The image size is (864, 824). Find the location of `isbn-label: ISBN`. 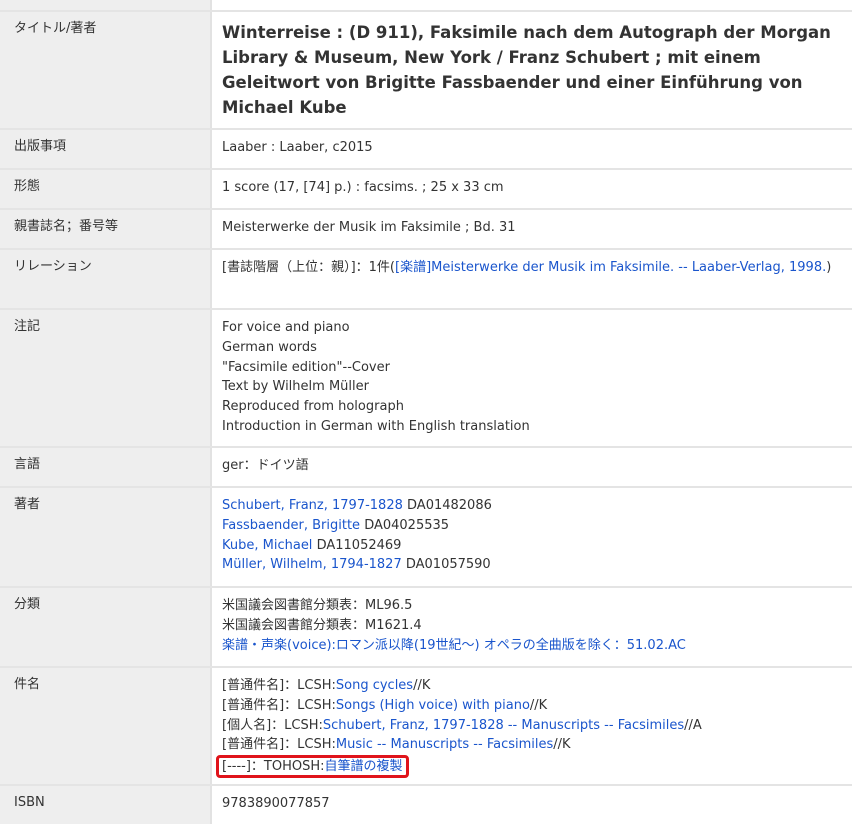

isbn-label: ISBN is located at coordinates (106, 805).